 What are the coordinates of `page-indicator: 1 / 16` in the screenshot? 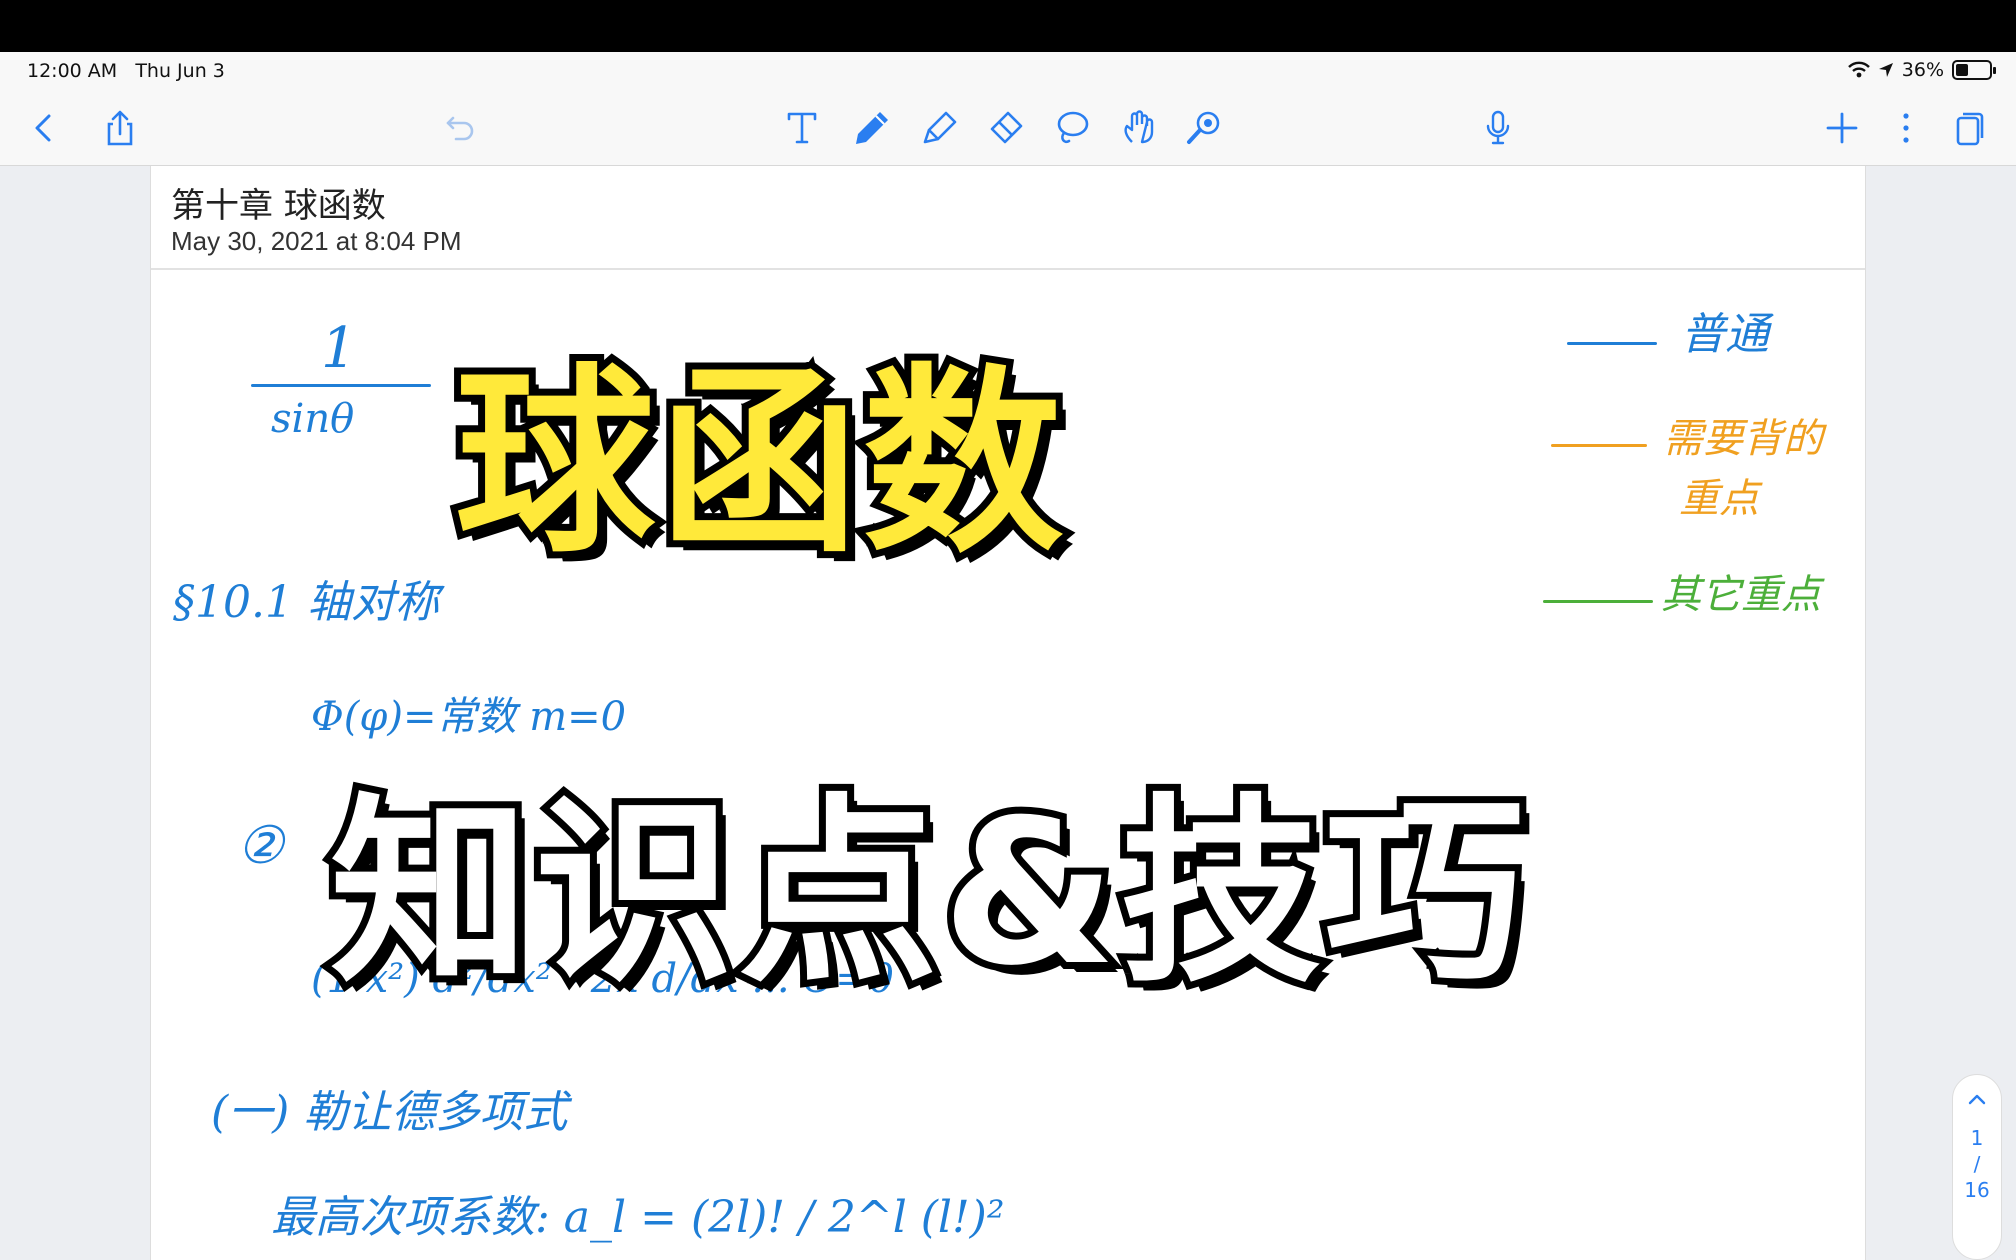 It's located at (1977, 1167).